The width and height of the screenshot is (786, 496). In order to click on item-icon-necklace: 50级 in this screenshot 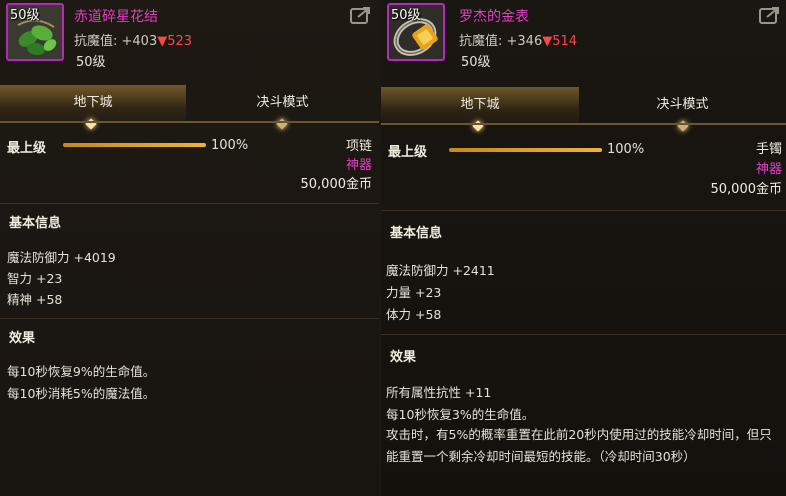, I will do `click(35, 32)`.